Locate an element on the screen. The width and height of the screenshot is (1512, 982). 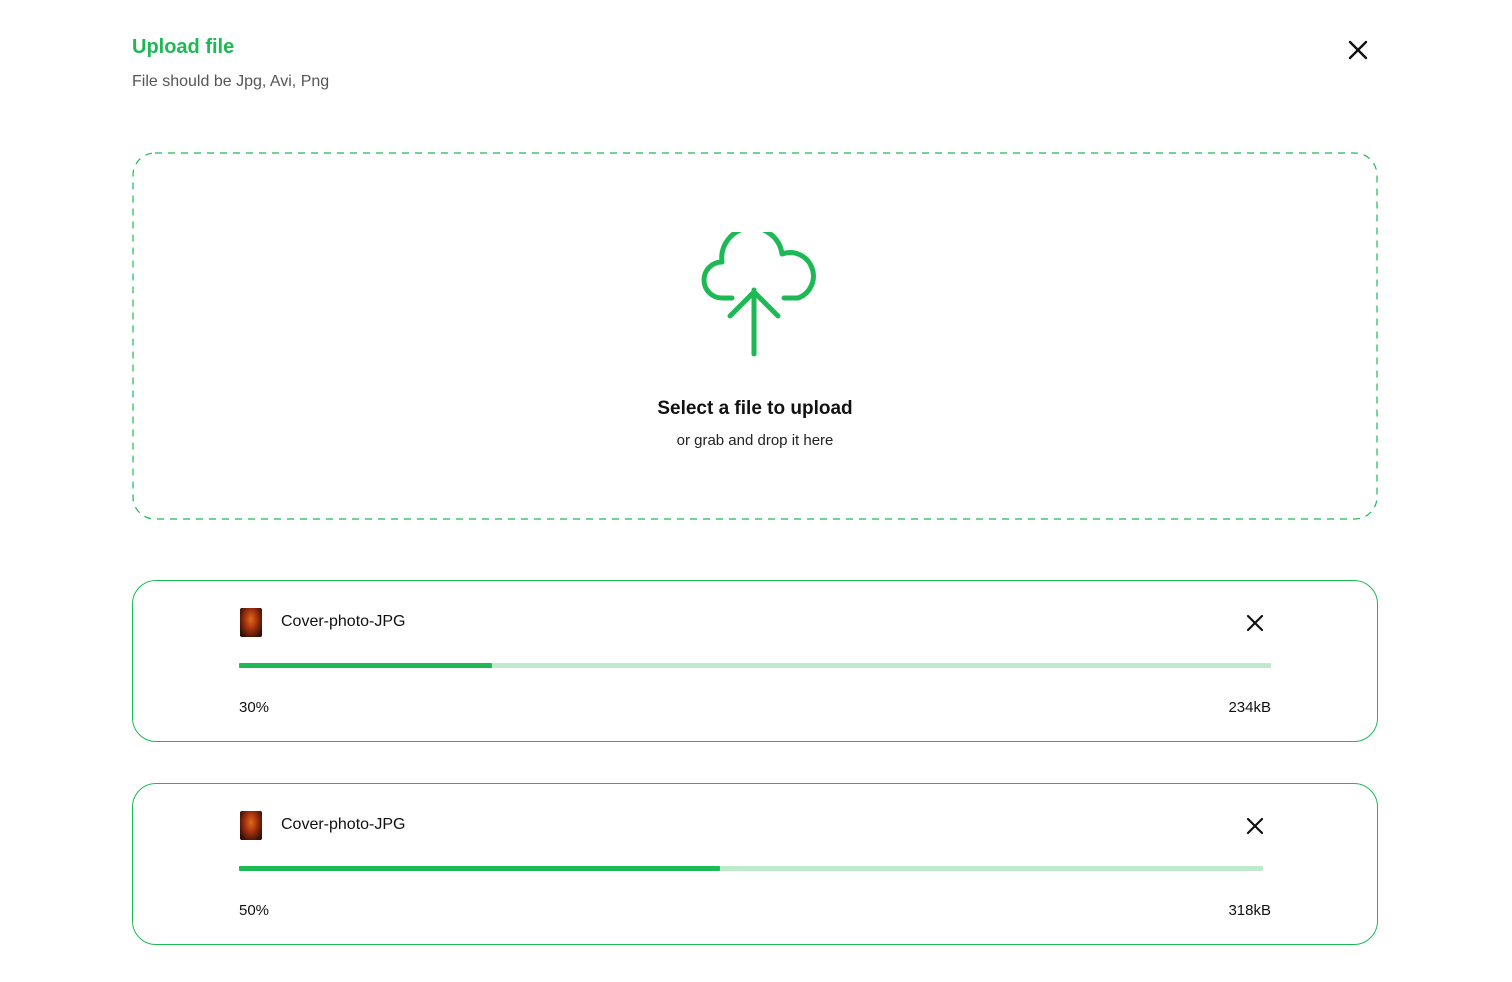
file-upload-item: Cover-photo-JPG 30% 234kB is located at coordinates (755, 661).